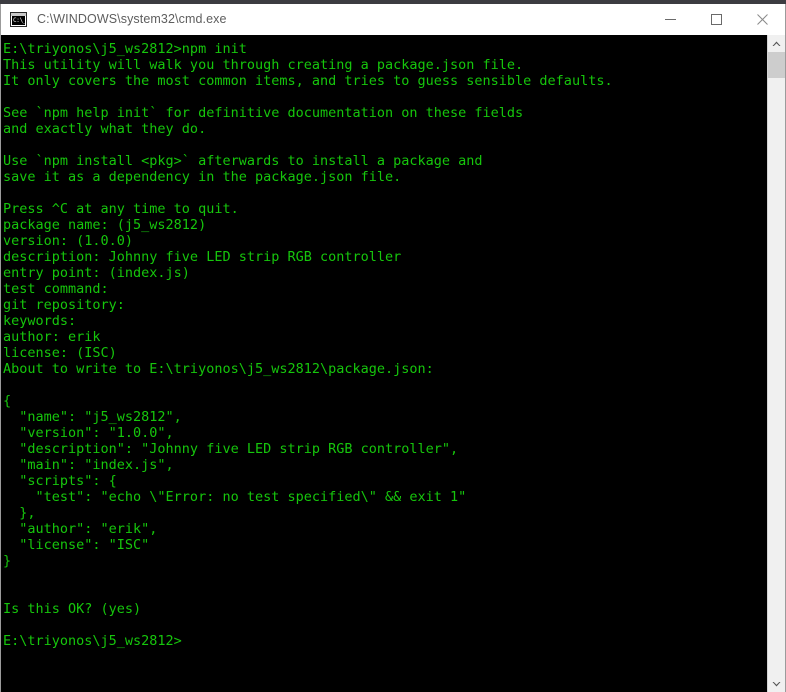  I want to click on scroll-up-icon, so click(776, 43).